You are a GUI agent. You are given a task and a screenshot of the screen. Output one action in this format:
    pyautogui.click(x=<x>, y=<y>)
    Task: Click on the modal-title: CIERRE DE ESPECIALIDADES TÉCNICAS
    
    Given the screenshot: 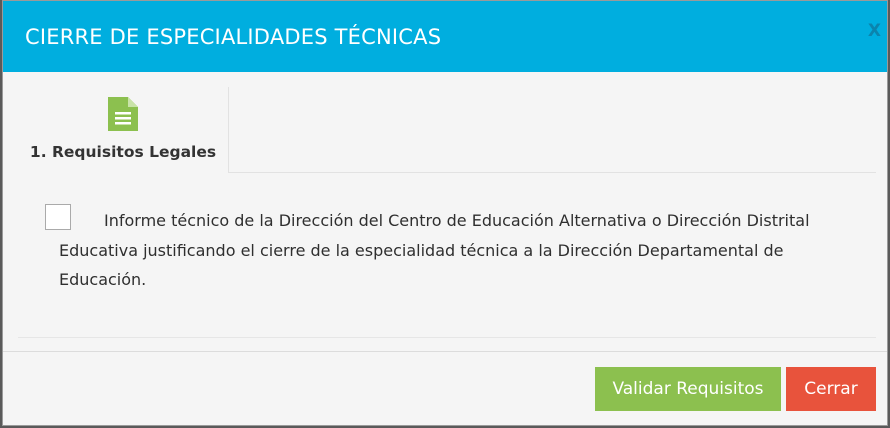 What is the action you would take?
    pyautogui.click(x=233, y=37)
    